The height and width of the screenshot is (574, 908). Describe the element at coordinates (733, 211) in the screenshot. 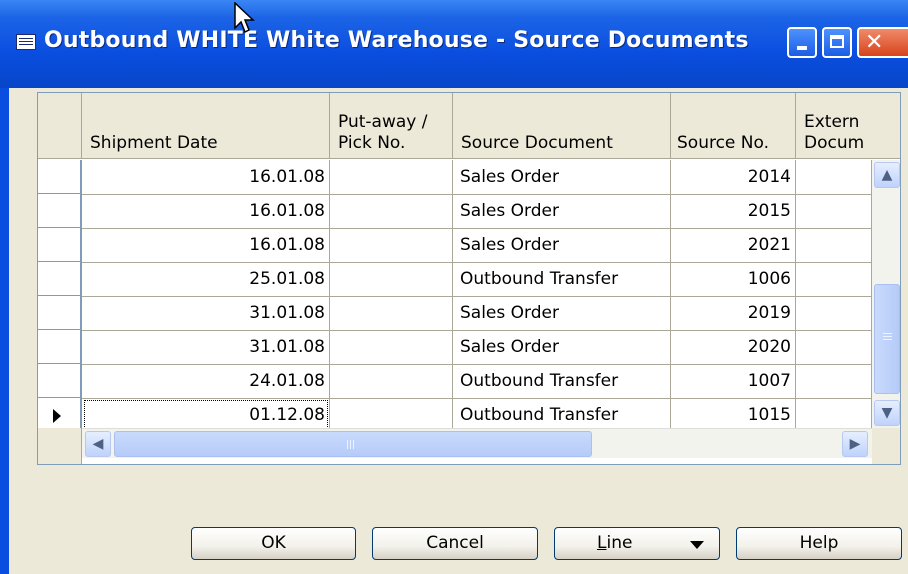

I see `cell-source-no: 2015` at that location.